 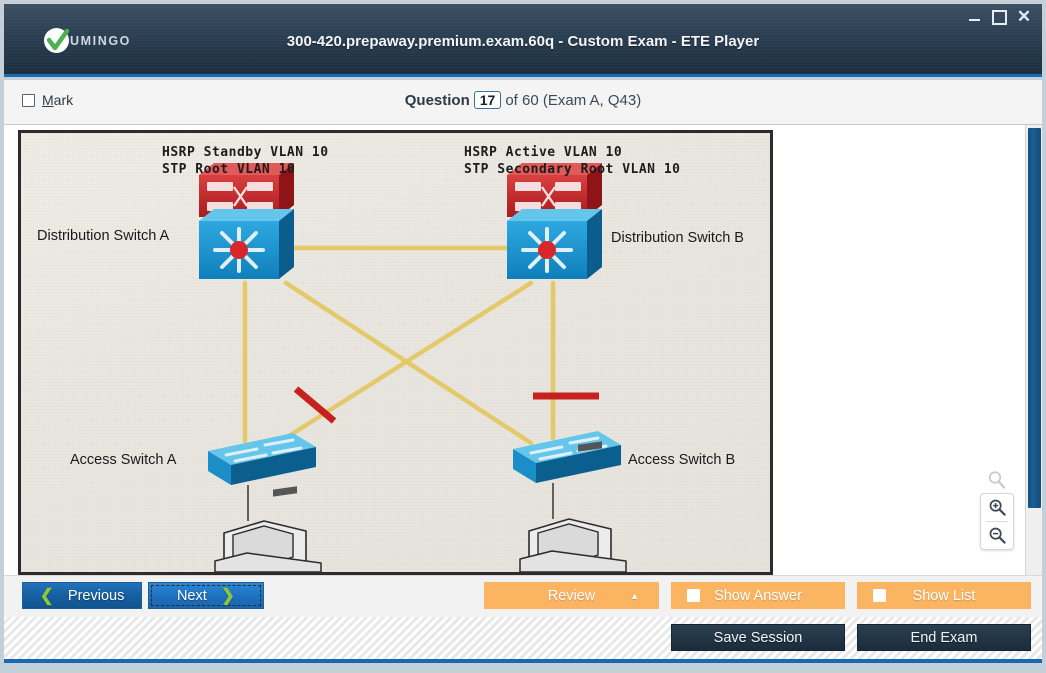 I want to click on question-indicator: Question 17 of 60 (Exam A, Q43), so click(x=523, y=100).